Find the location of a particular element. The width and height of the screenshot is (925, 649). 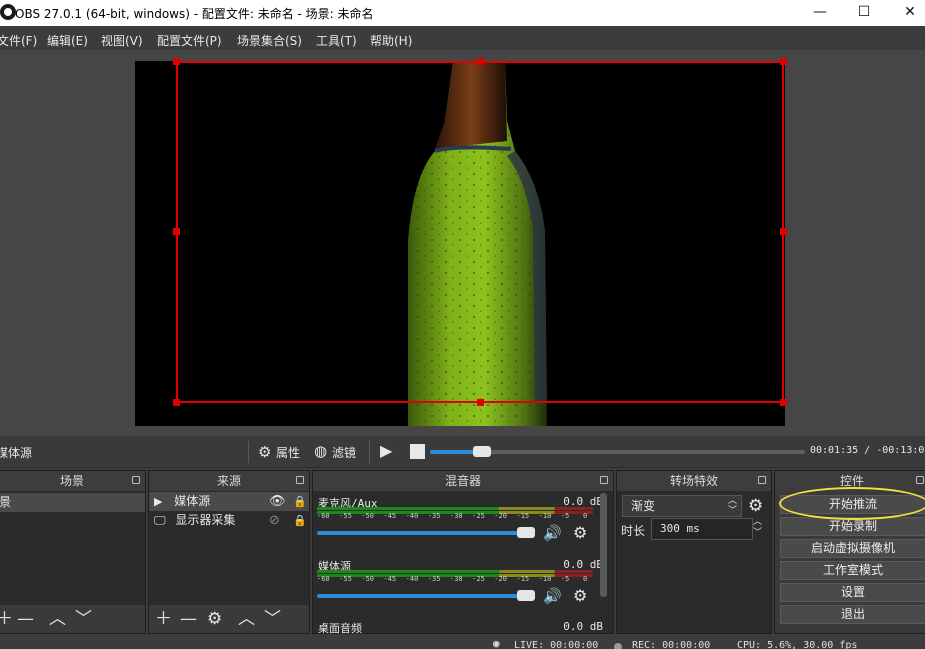

source-toolbar: 媒体源 ⚙ 属性 ◍ 滤镜 ▶ 00:01:35 / -00:13:02 is located at coordinates (462, 452).